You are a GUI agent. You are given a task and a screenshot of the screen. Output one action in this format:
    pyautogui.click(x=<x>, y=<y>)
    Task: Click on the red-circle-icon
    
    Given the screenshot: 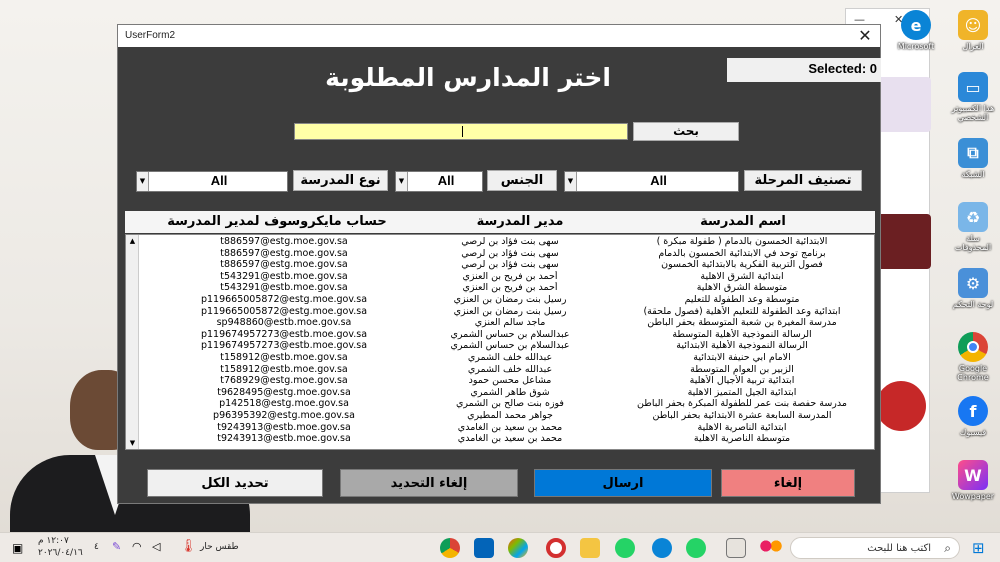 What is the action you would take?
    pyautogui.click(x=901, y=406)
    